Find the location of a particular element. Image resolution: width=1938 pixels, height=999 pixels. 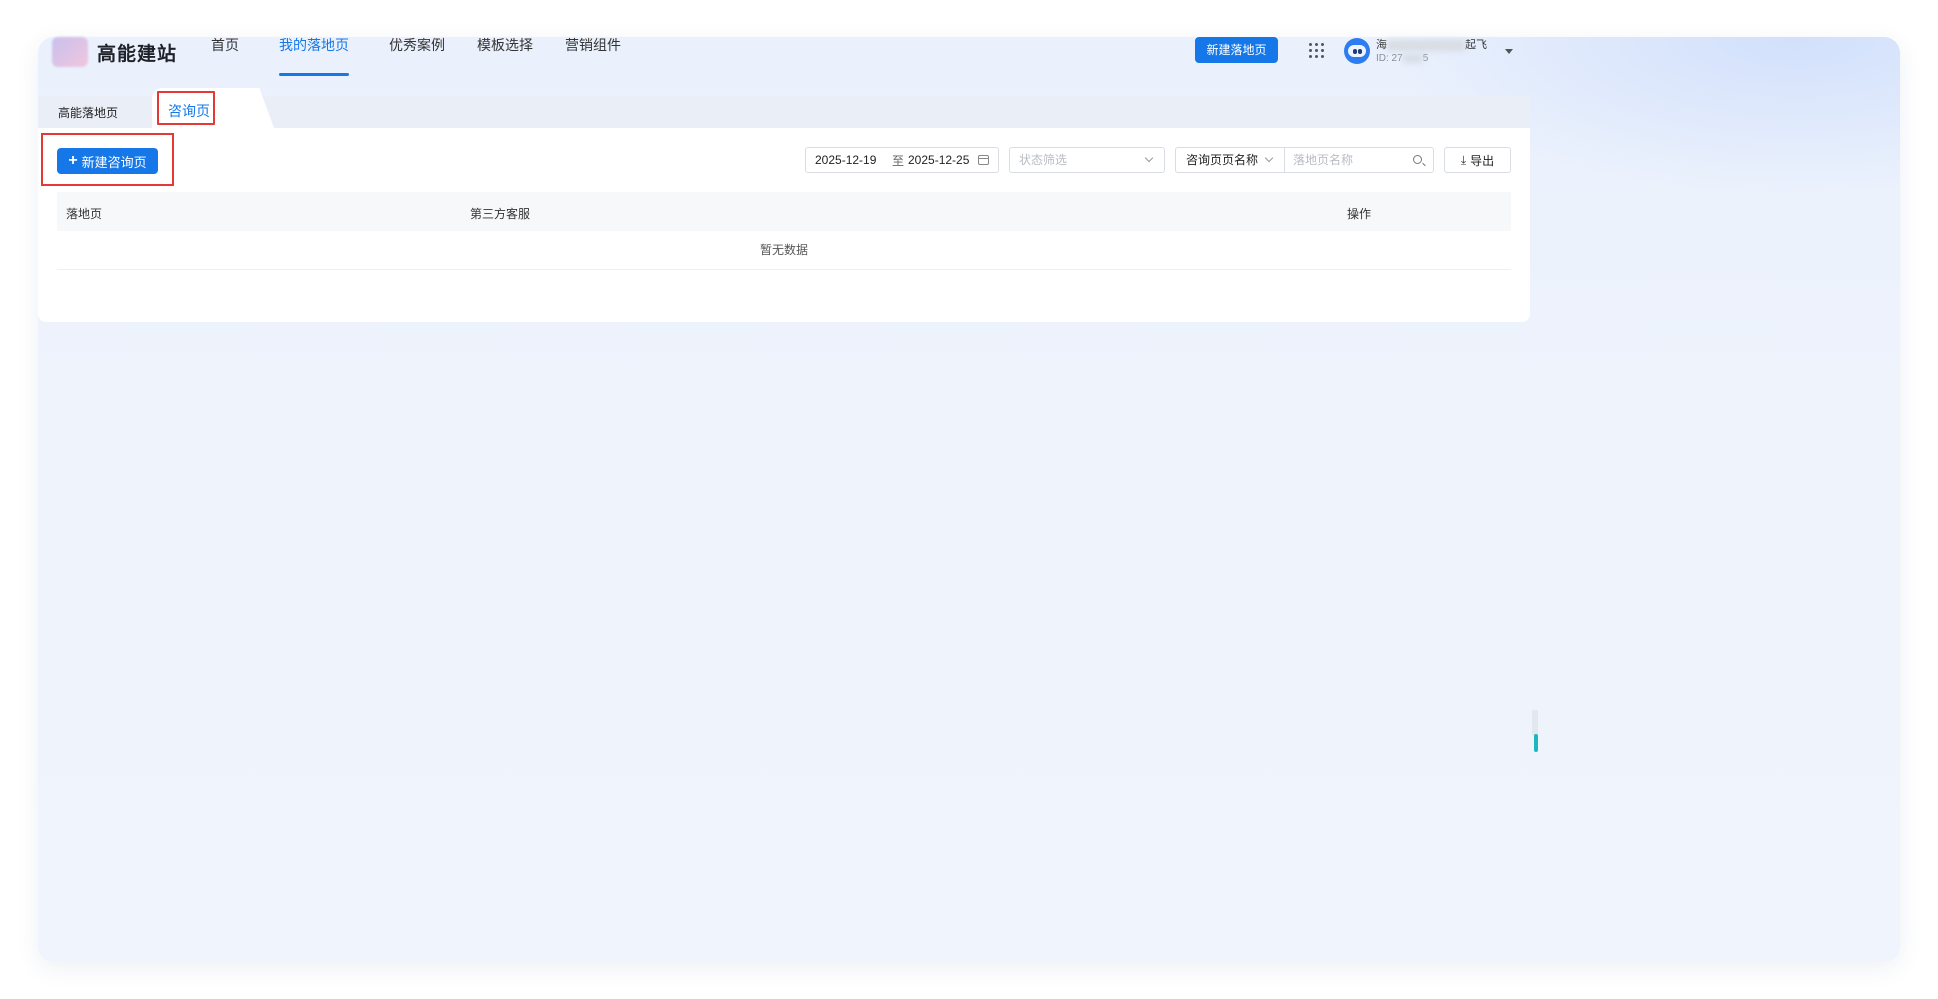

nav-item-templates: 模板选择 is located at coordinates (505, 48).